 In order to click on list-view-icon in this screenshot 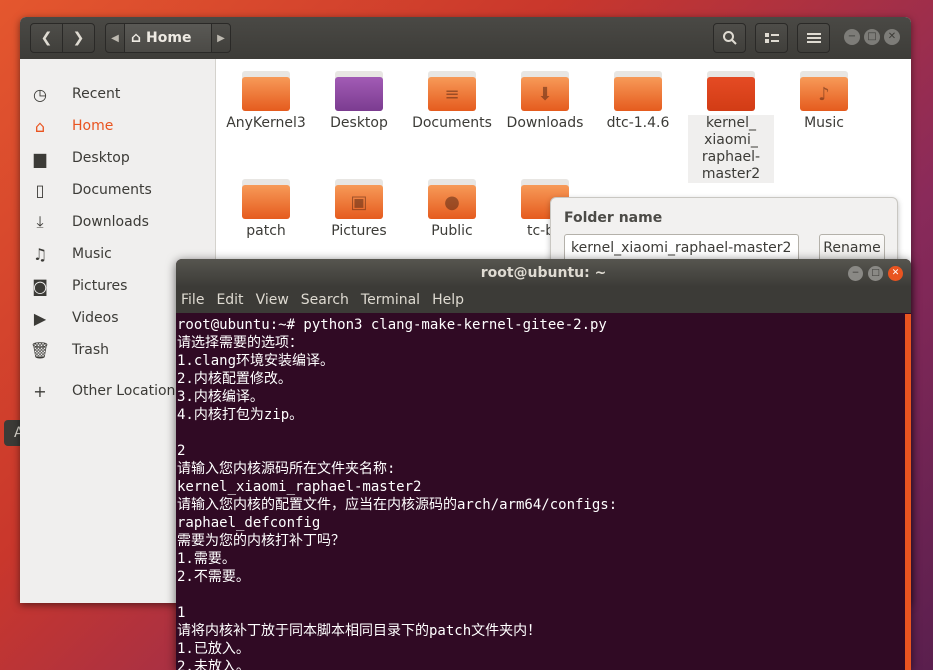, I will do `click(771, 38)`.